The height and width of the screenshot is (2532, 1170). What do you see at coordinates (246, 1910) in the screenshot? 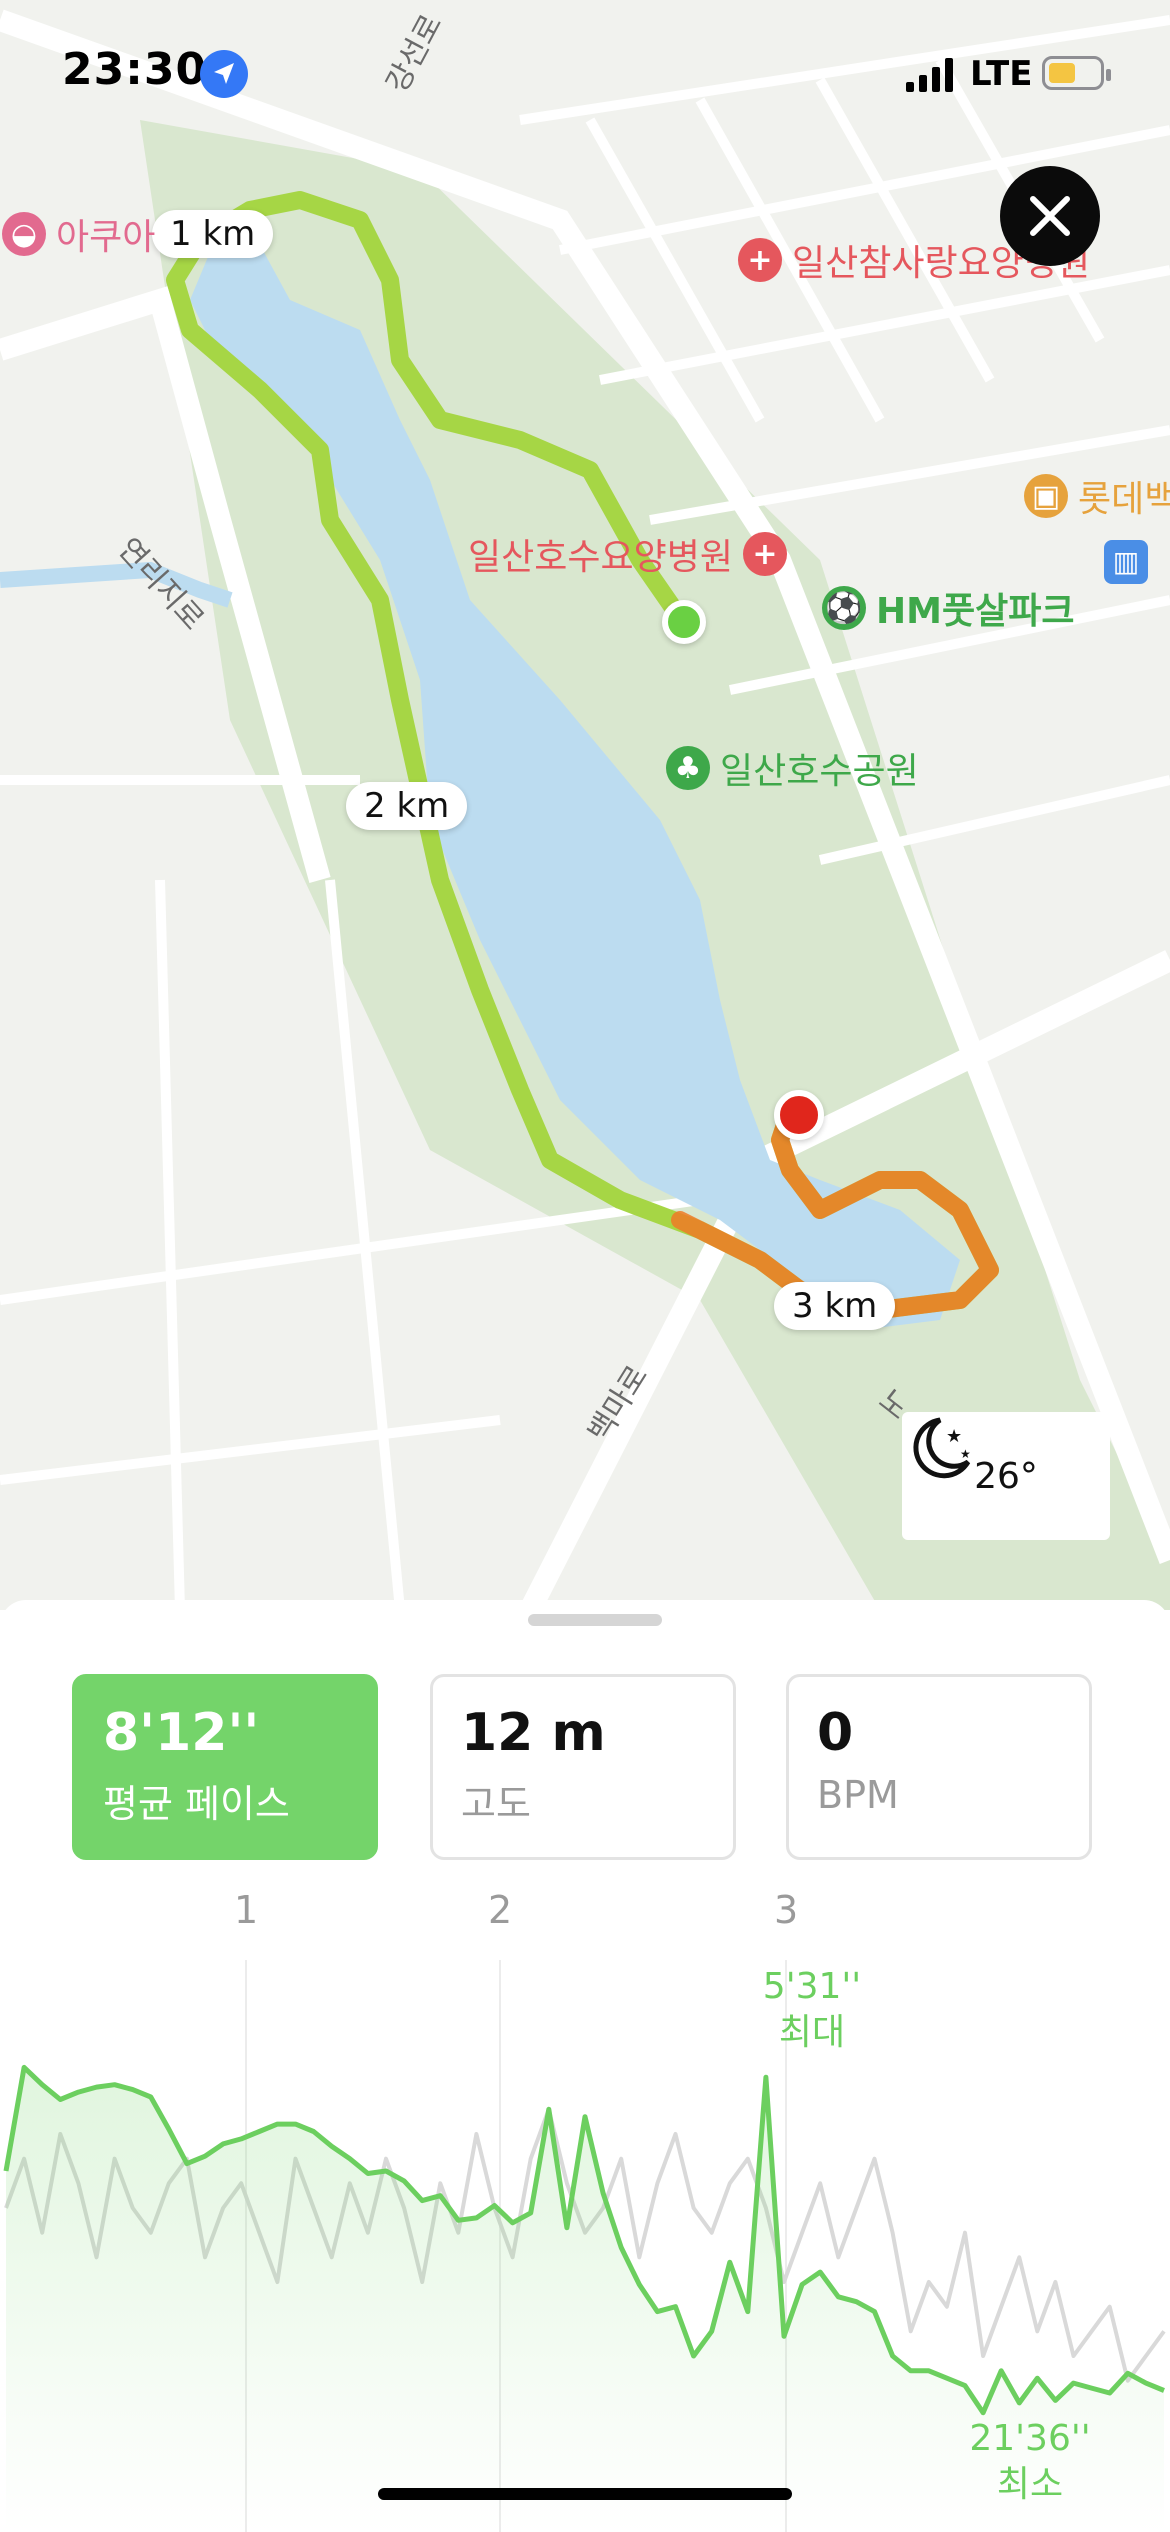
I see `x-tick-label: 1` at bounding box center [246, 1910].